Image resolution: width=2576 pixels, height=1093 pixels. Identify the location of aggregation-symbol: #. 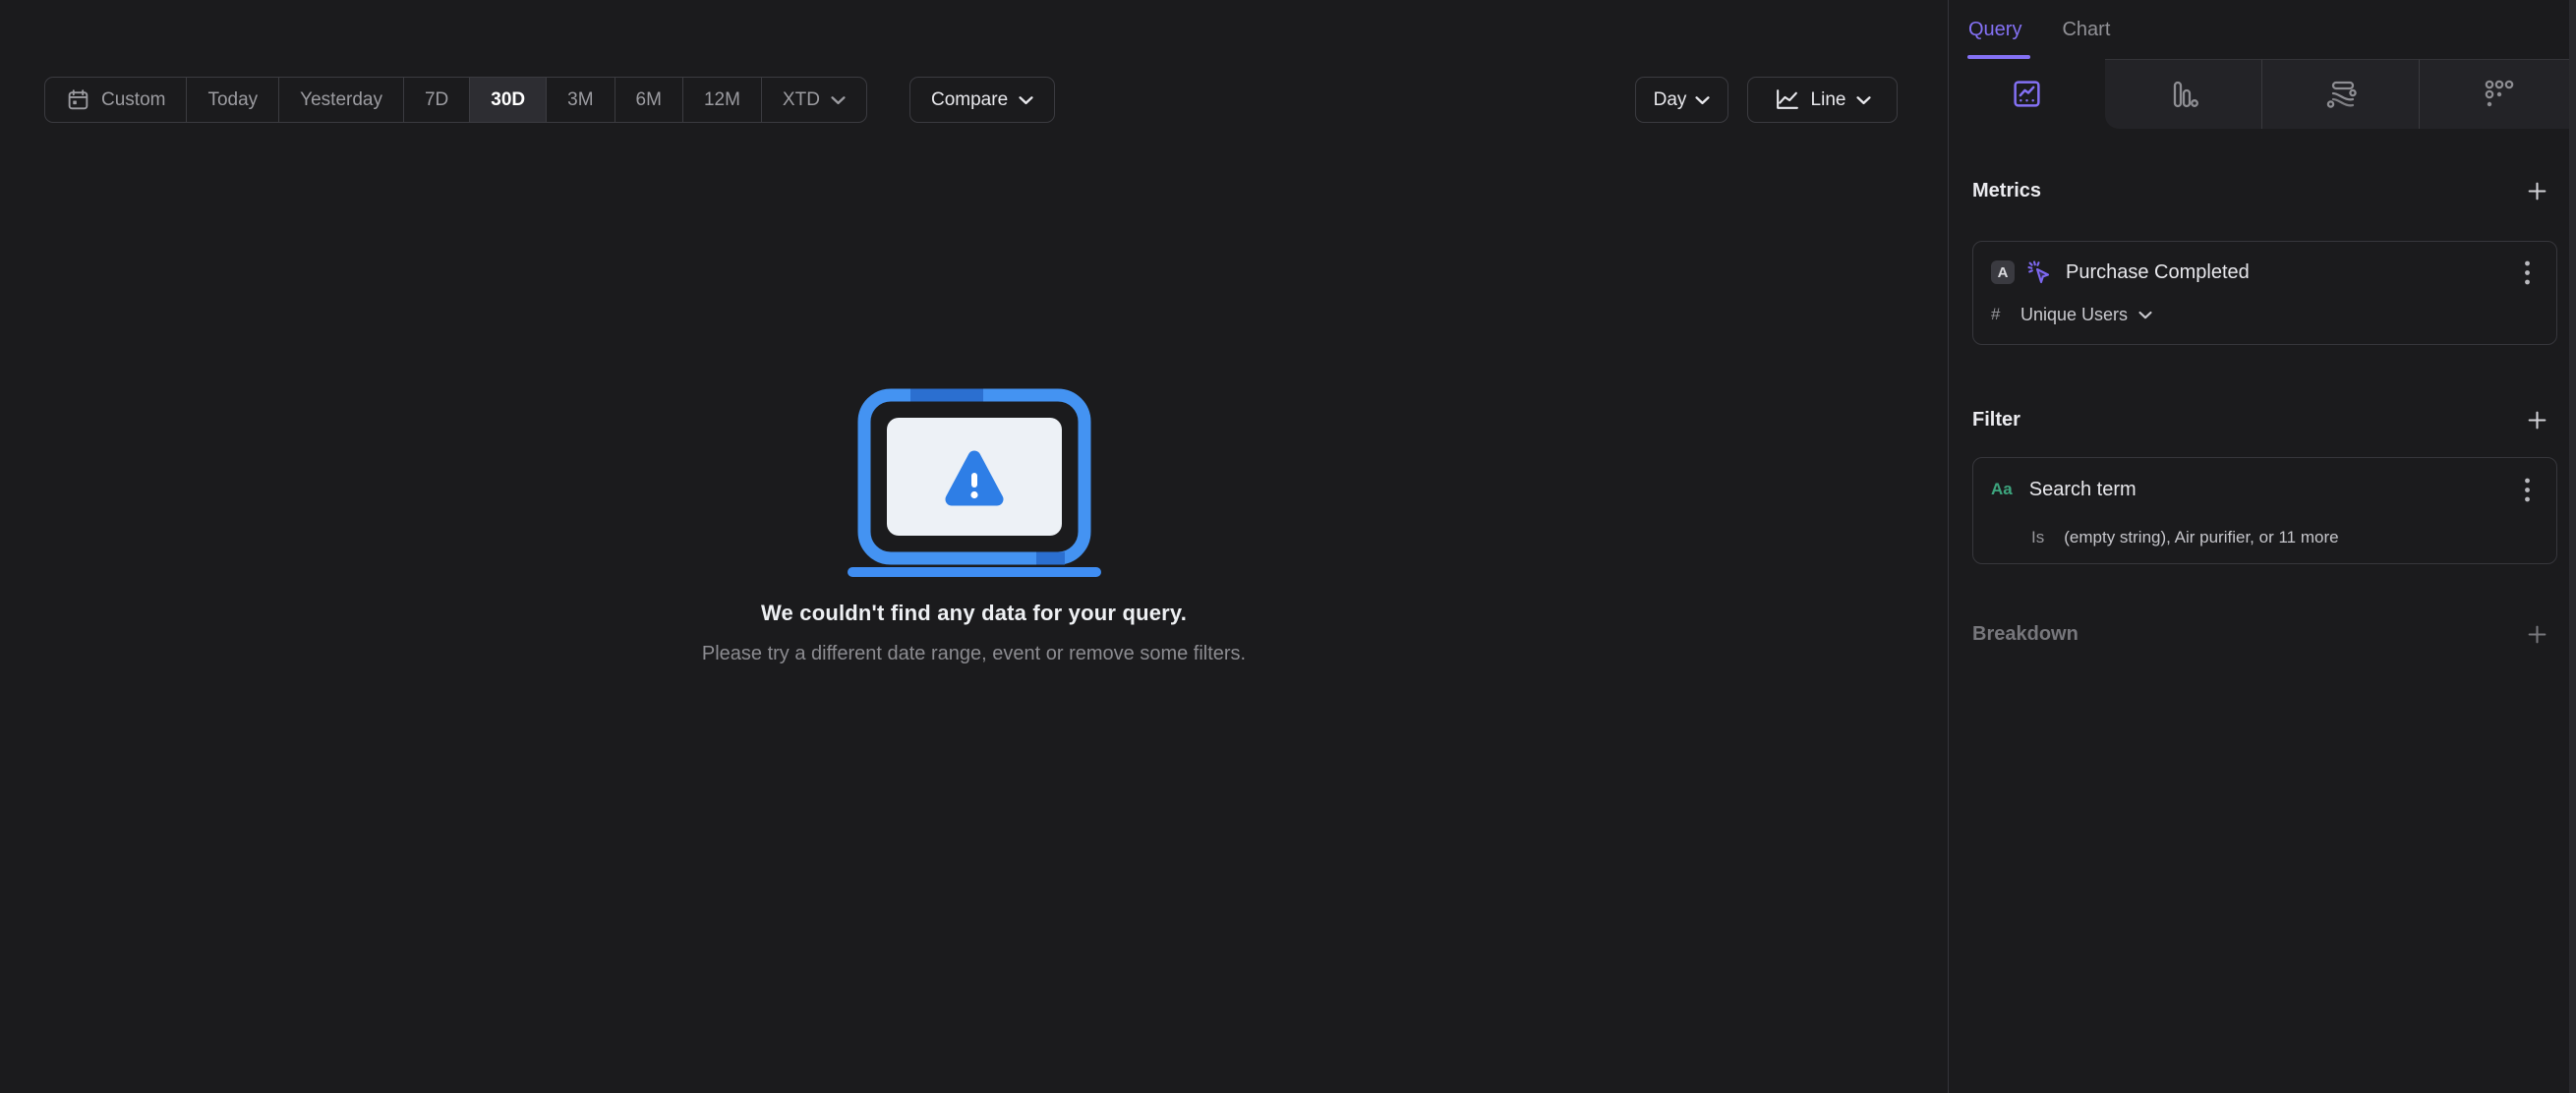
(1996, 314).